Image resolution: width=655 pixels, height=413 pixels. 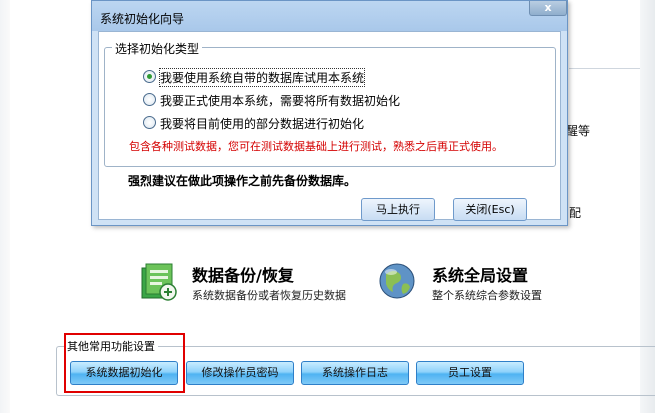 What do you see at coordinates (240, 373) in the screenshot?
I see `change-operator-password-button: 修改操作员密码` at bounding box center [240, 373].